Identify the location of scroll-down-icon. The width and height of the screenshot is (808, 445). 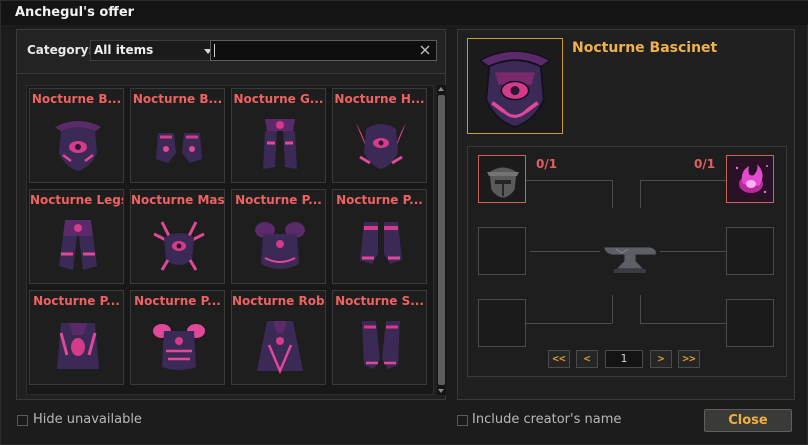
(441, 391).